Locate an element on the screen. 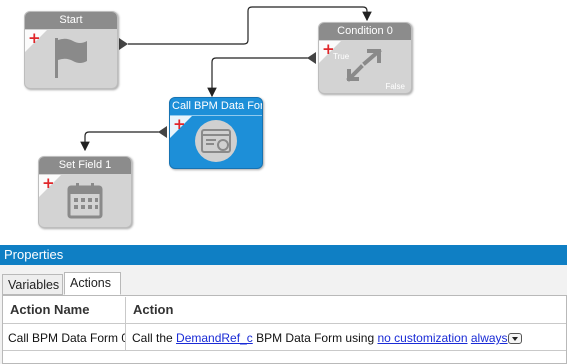 Image resolution: width=567 pixels, height=364 pixels. connector-callbpm-setfield is located at coordinates (122, 141).